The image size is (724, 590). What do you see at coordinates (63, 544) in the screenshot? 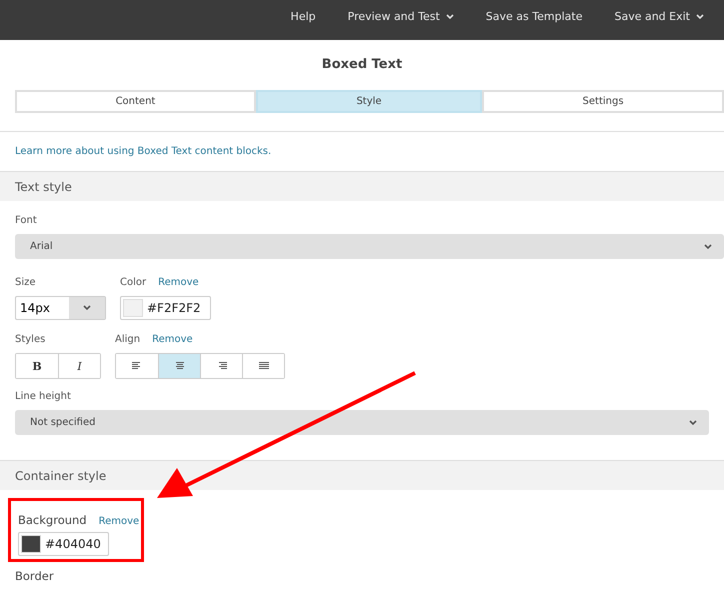
I see `color-field: #404040` at bounding box center [63, 544].